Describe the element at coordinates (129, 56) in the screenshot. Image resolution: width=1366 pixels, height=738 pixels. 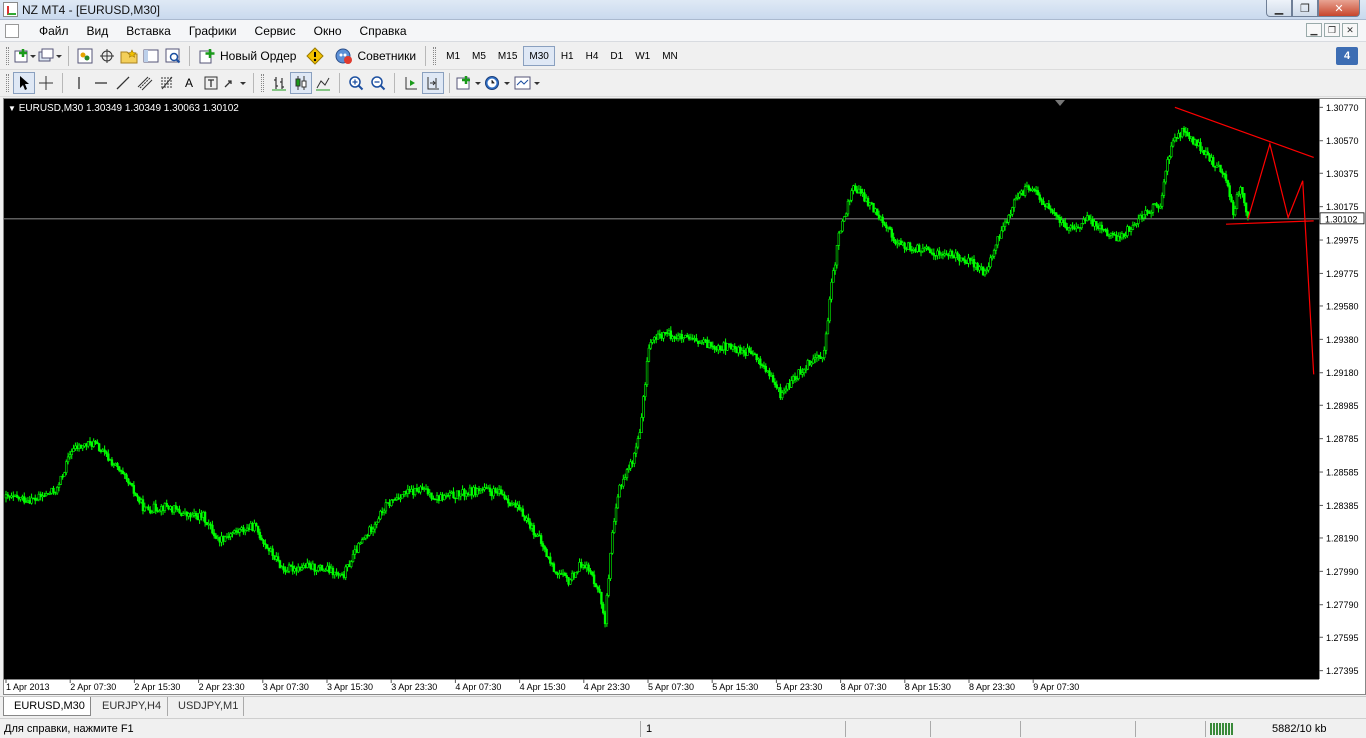
I see `favorites-button` at that location.